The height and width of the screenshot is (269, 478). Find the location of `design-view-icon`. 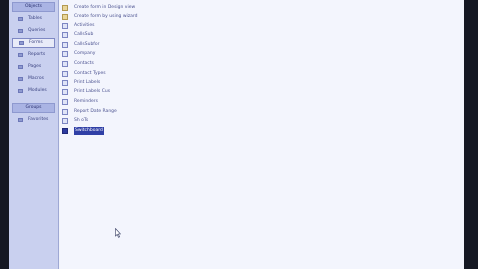

design-view-icon is located at coordinates (65, 8).